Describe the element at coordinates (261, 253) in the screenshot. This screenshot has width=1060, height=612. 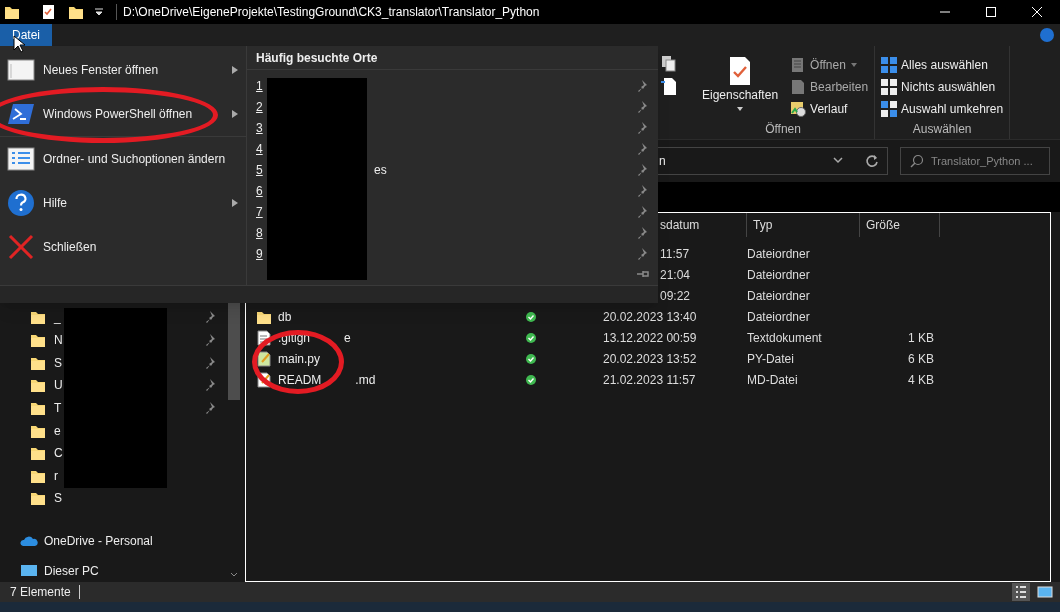
I see `recent-number: 9` at that location.